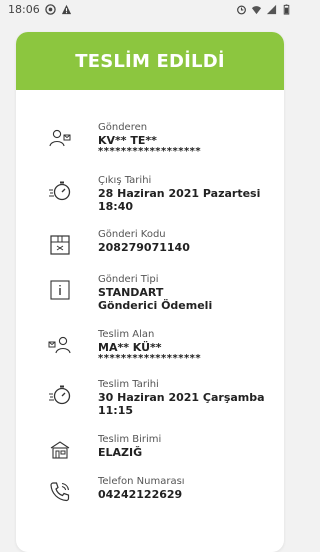 This screenshot has width=320, height=552. I want to click on receiver-row: Teslim Alan MA** KÜ** ******************, so click(150, 354).